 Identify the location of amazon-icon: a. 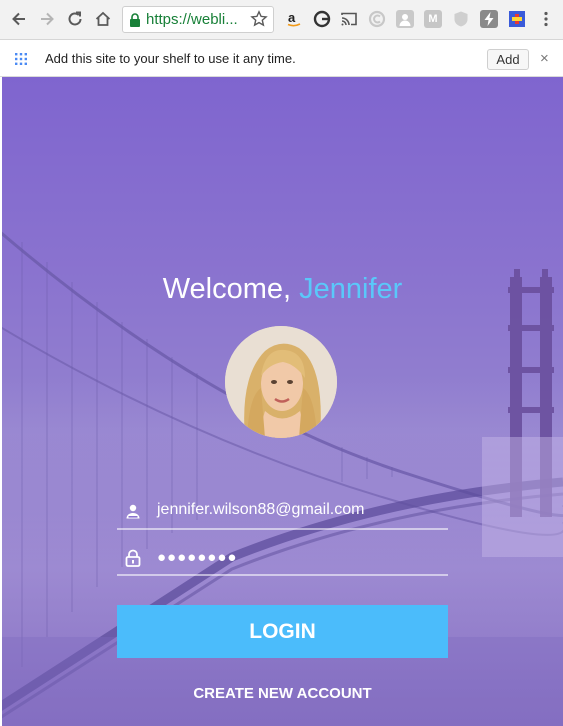
(294, 19).